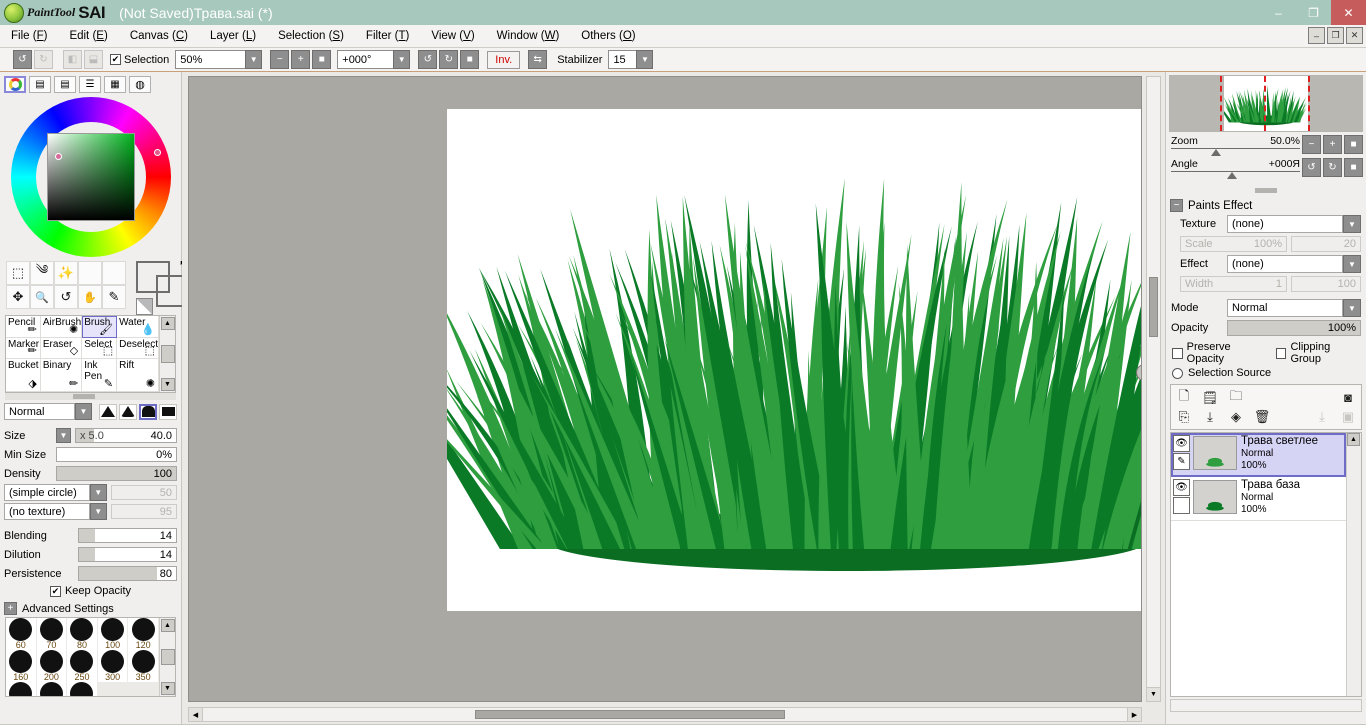 The image size is (1366, 725). What do you see at coordinates (1354, 35) in the screenshot?
I see `mdi-close-button: ✕` at bounding box center [1354, 35].